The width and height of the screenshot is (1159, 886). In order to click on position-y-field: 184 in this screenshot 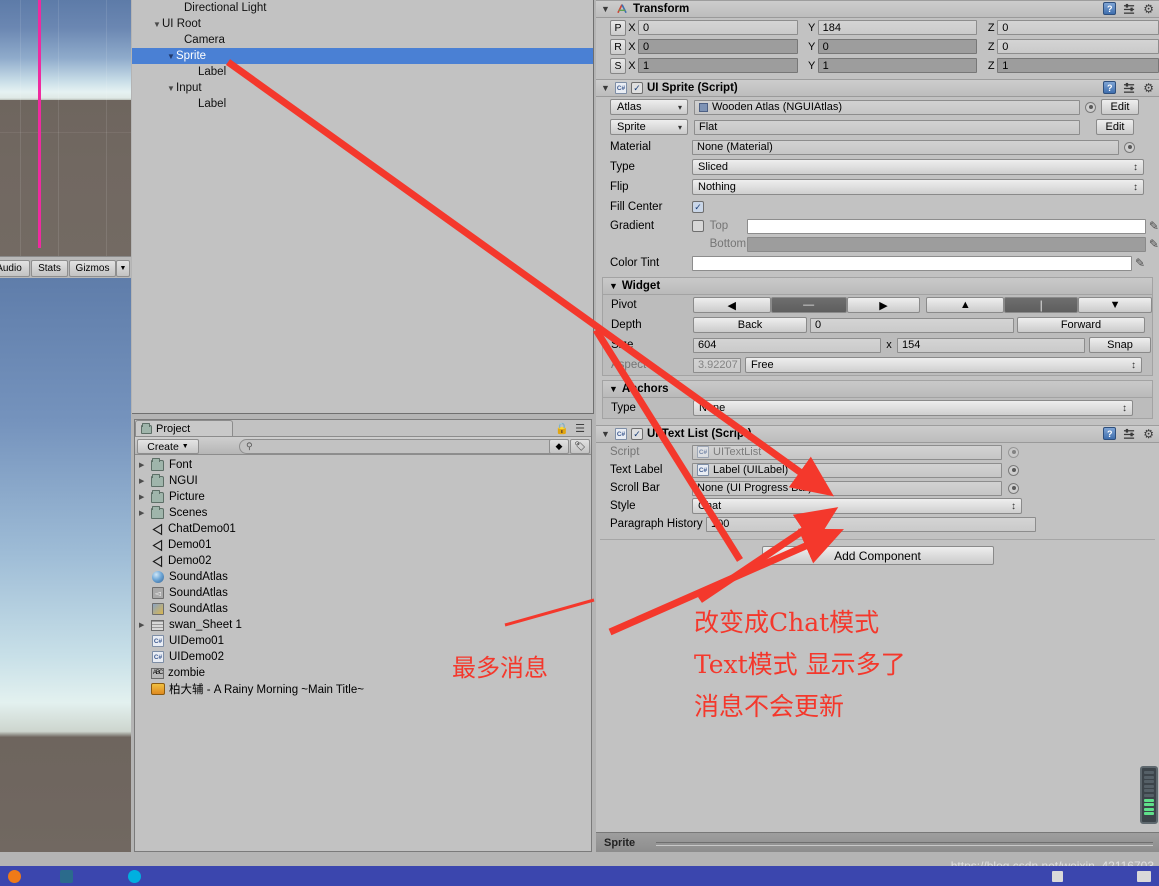, I will do `click(897, 27)`.